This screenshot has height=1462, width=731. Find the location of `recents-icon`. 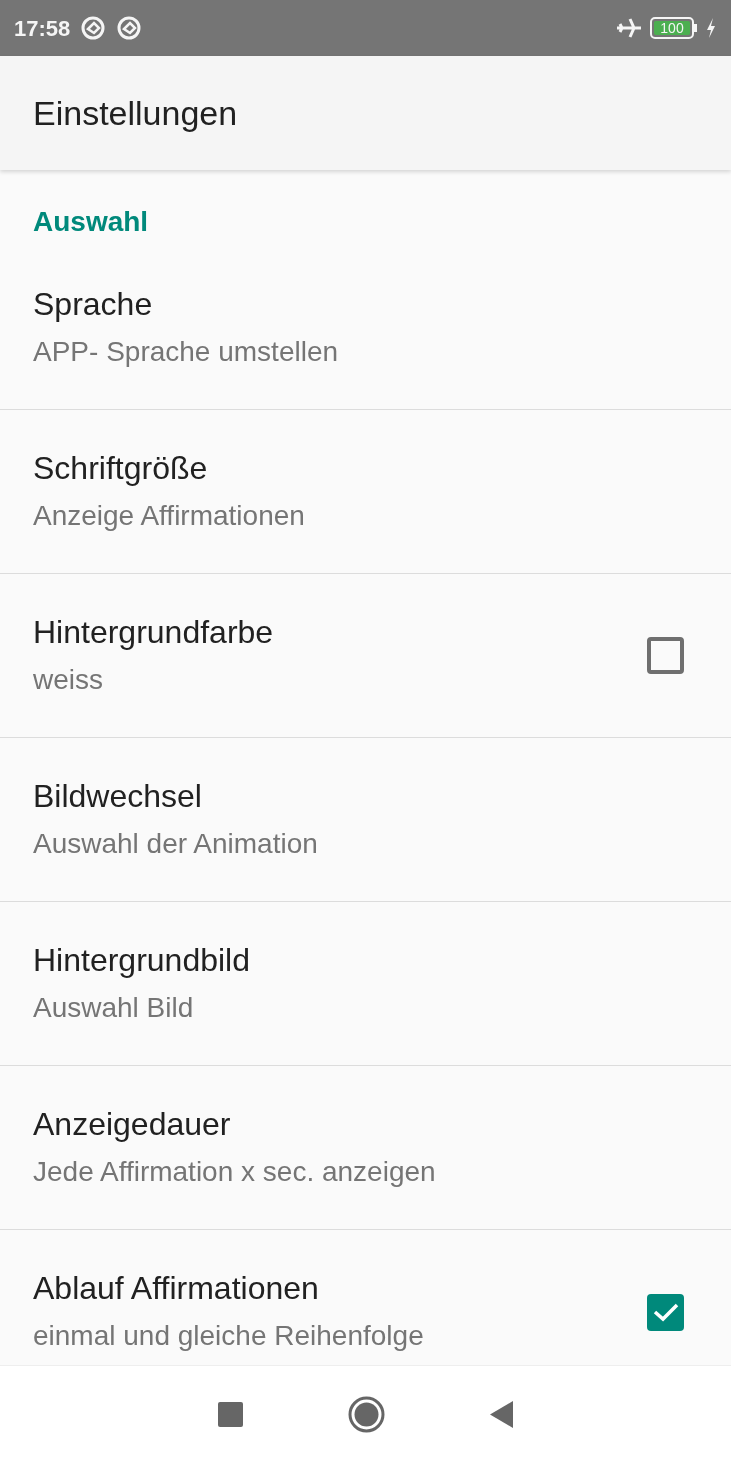

recents-icon is located at coordinates (230, 1414).